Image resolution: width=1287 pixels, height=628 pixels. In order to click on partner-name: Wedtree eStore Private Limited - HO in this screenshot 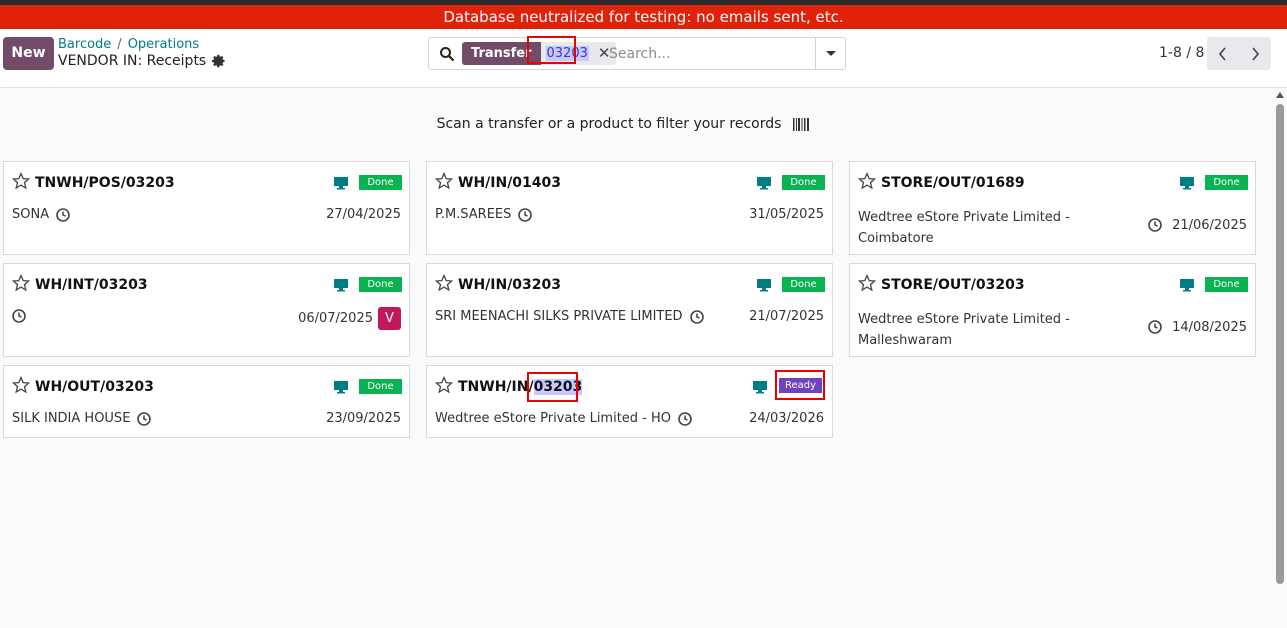, I will do `click(553, 418)`.